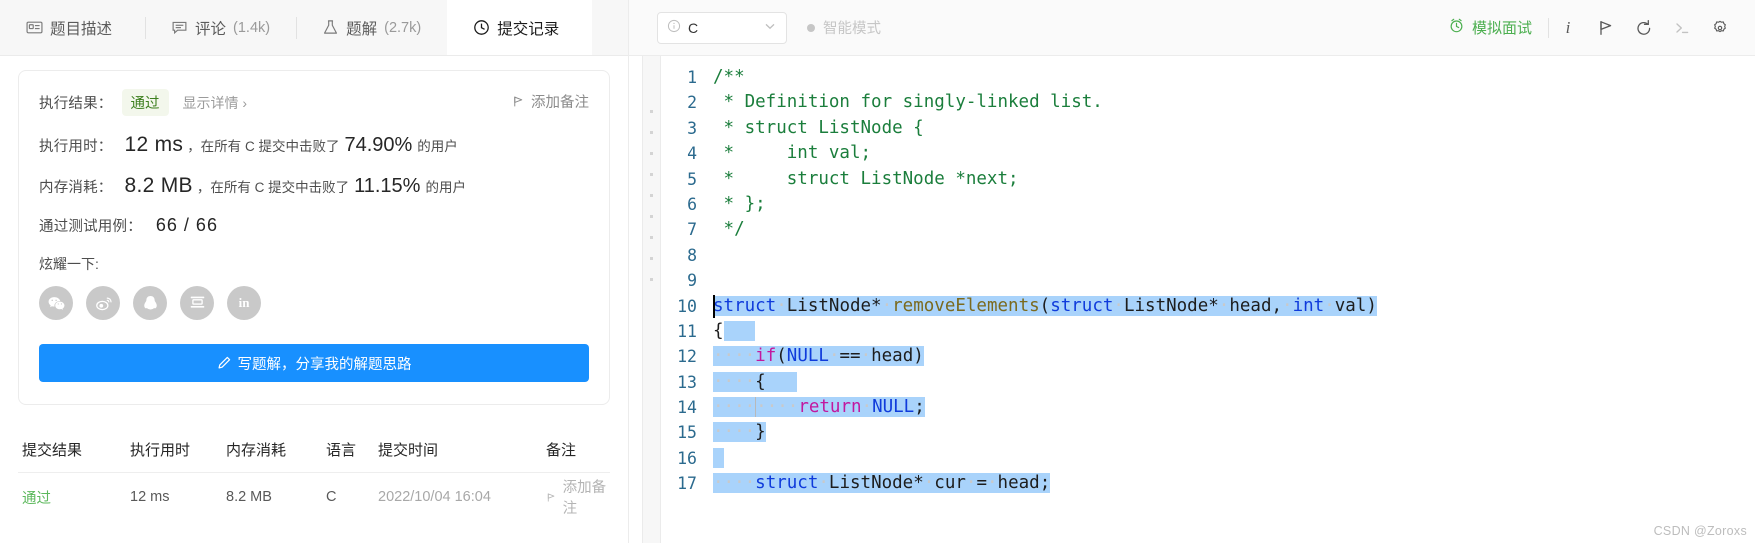 The height and width of the screenshot is (543, 1755). Describe the element at coordinates (687, 458) in the screenshot. I see `line-number: 16` at that location.